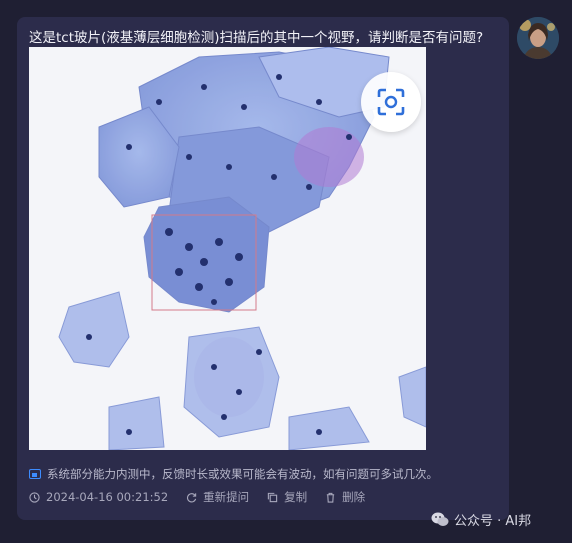 The height and width of the screenshot is (543, 572). I want to click on chat-notice-icon, so click(35, 474).